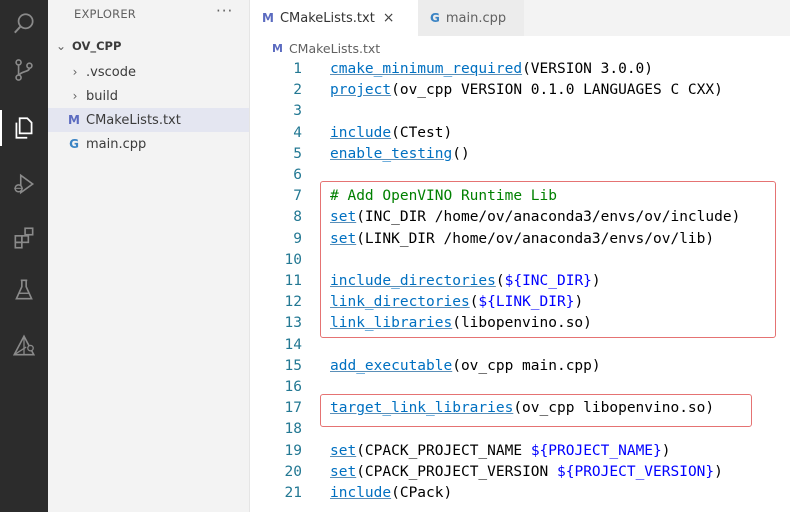 This screenshot has width=790, height=512. What do you see at coordinates (133, 120) in the screenshot?
I see `tree-item-label: CMakeLists.txt` at bounding box center [133, 120].